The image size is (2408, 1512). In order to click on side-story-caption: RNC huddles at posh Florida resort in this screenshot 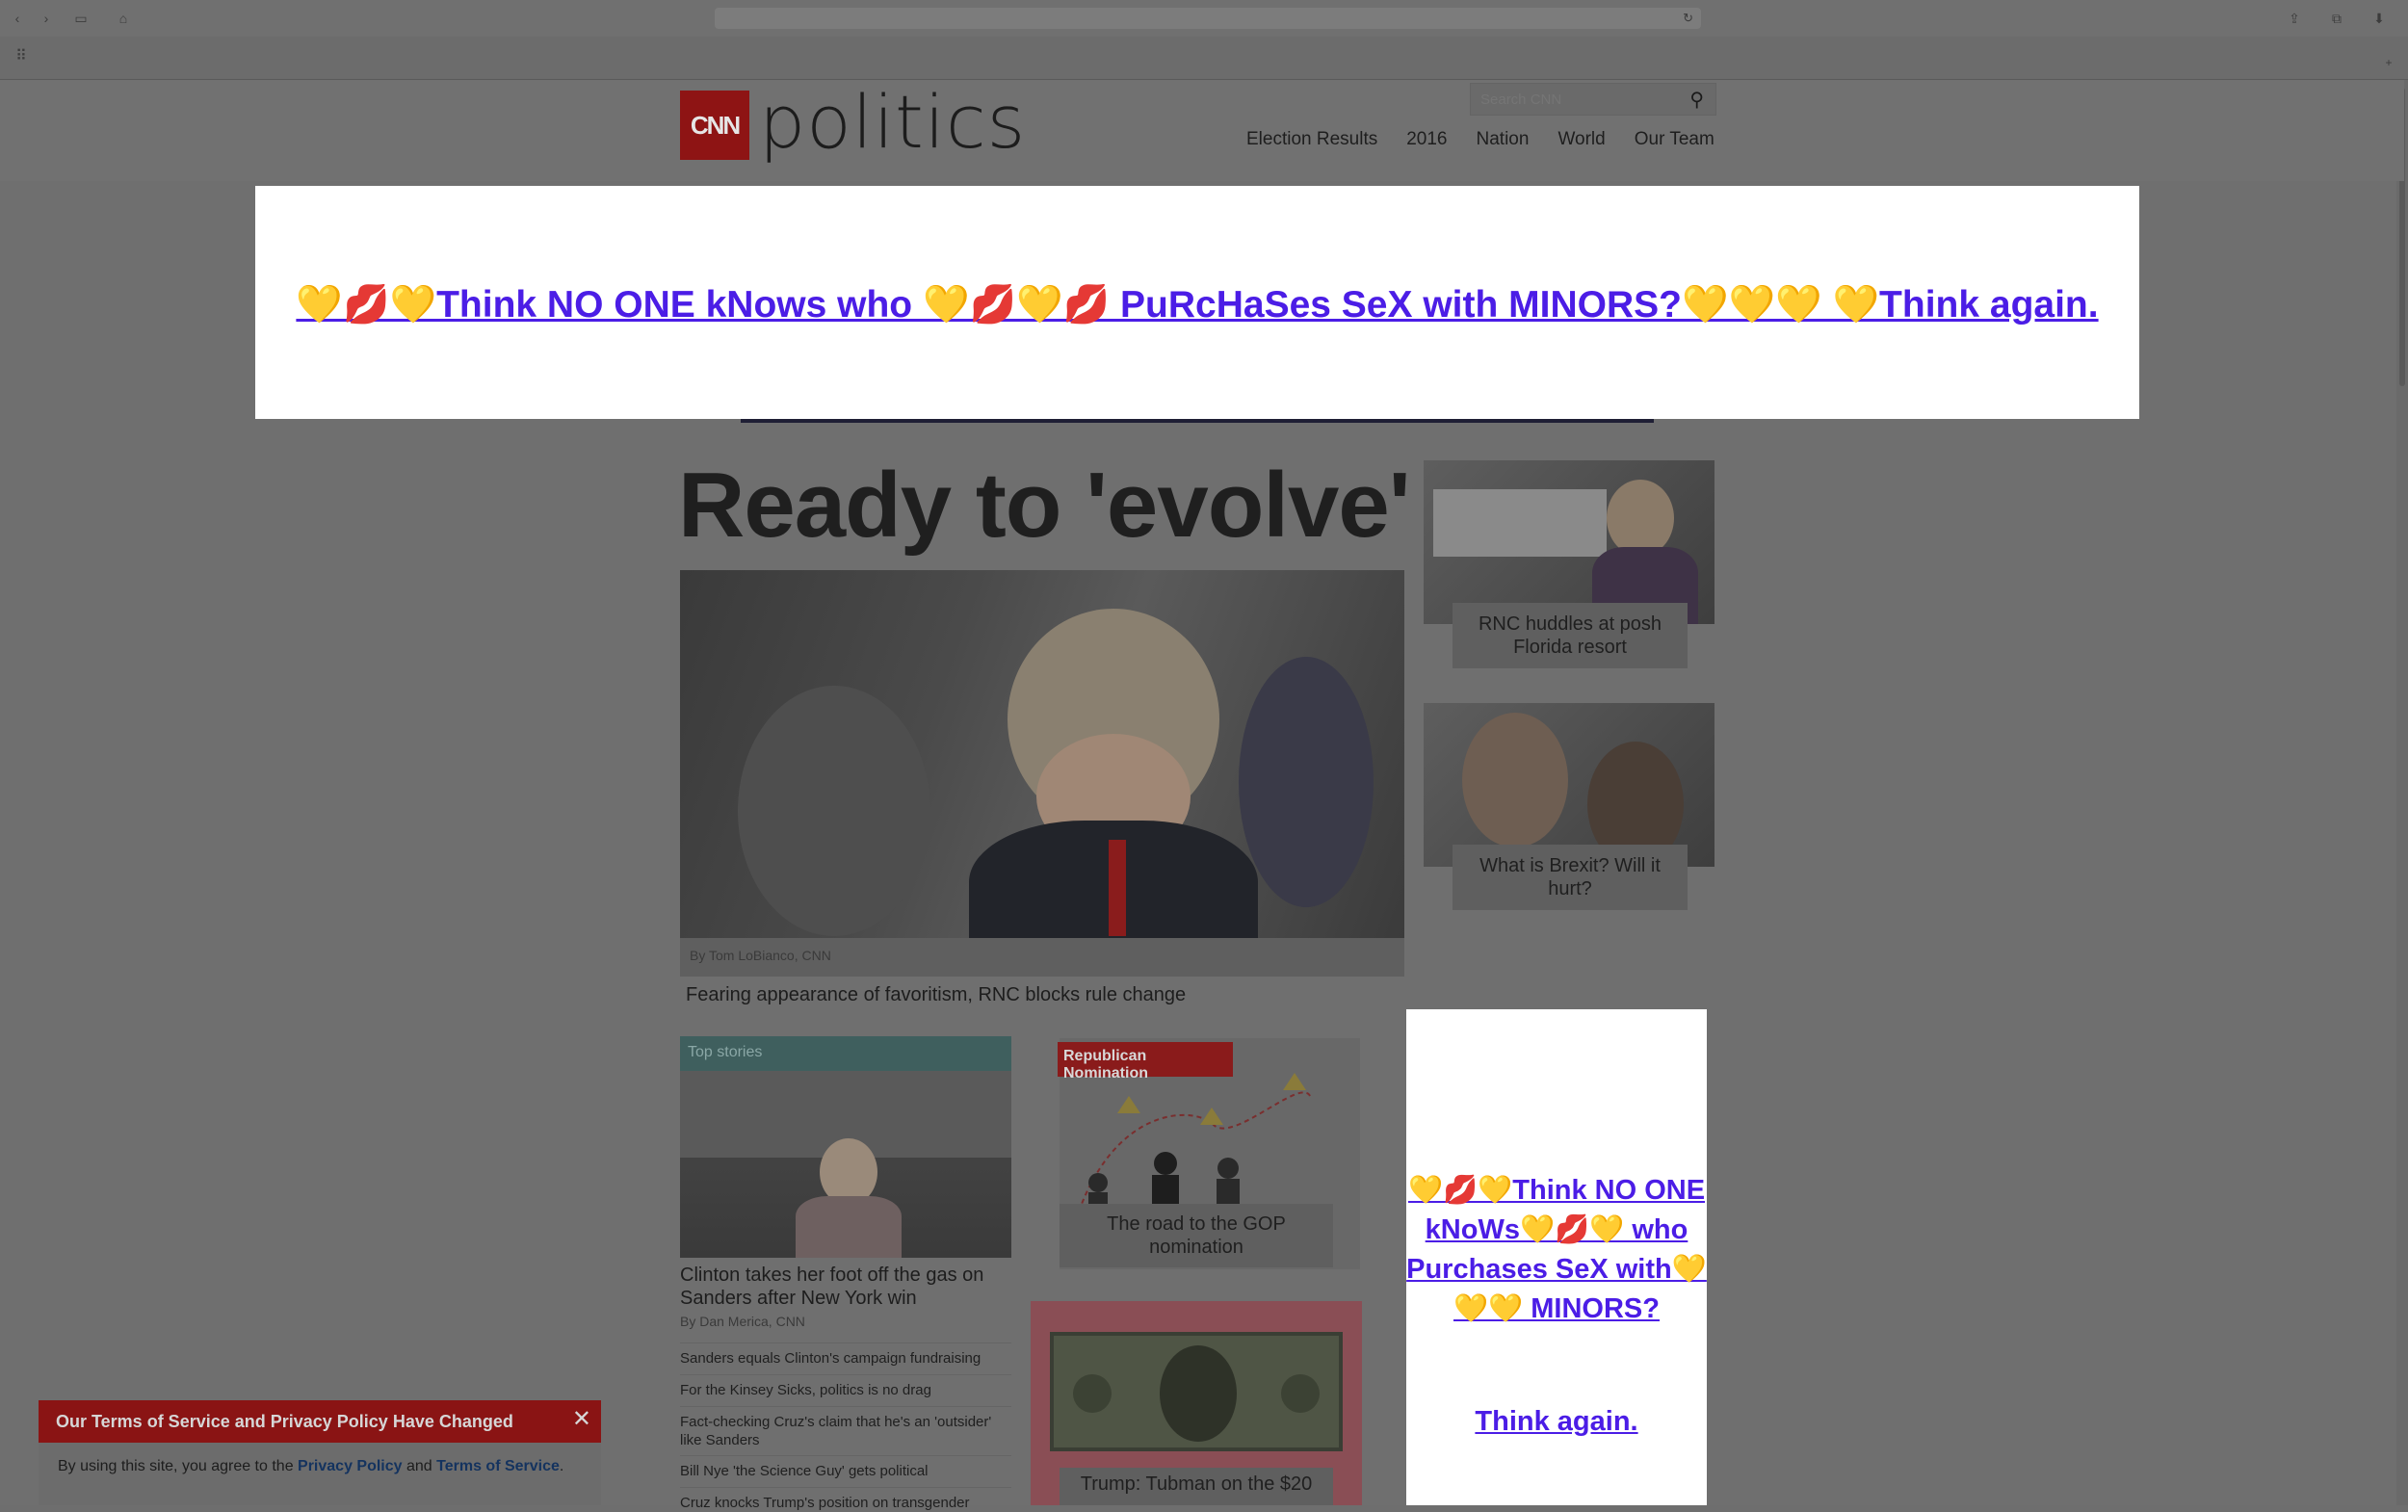, I will do `click(1570, 635)`.